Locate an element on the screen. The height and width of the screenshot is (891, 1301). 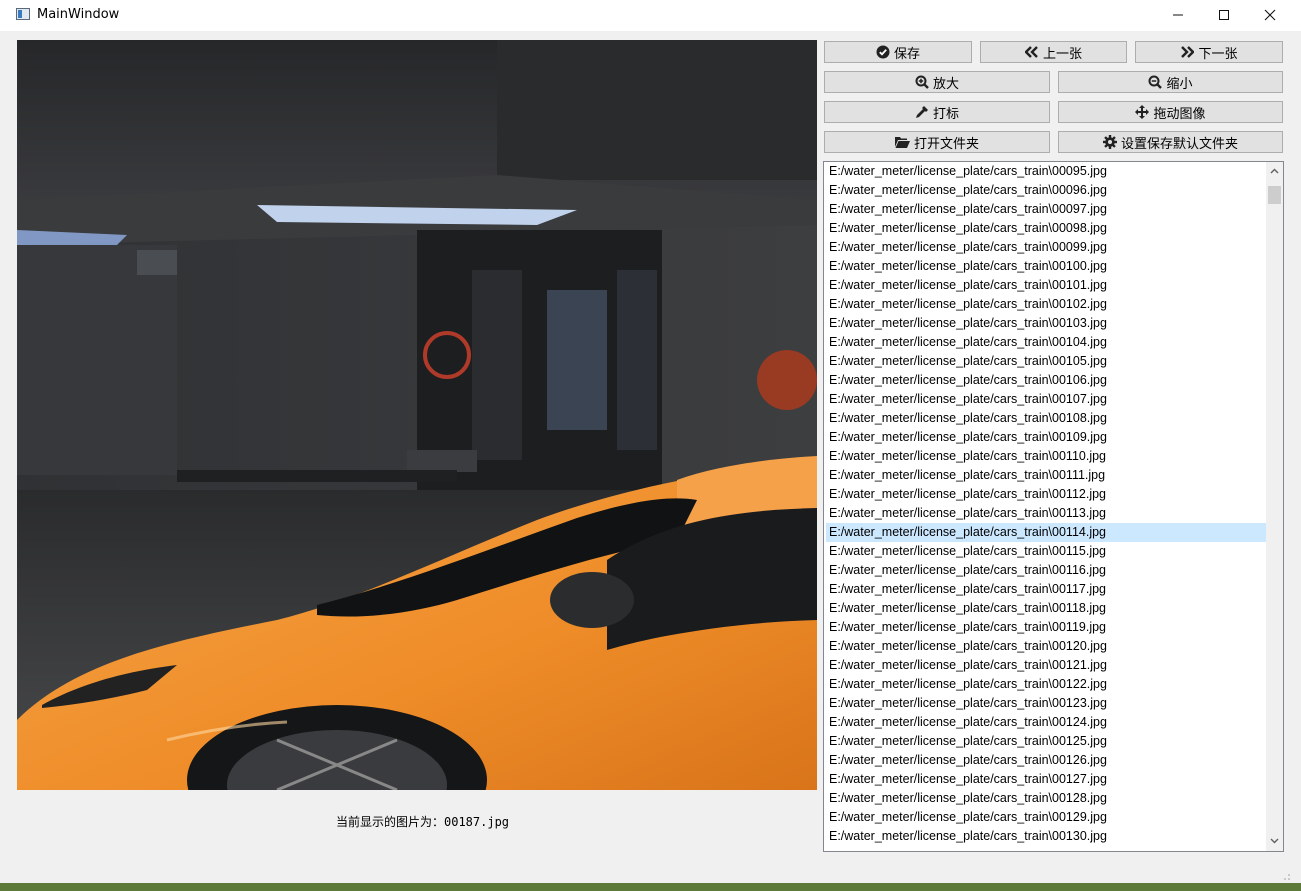
check-circle-icon is located at coordinates (883, 52).